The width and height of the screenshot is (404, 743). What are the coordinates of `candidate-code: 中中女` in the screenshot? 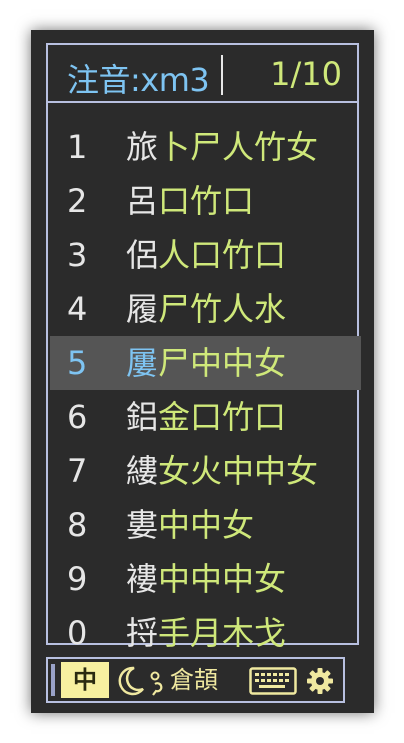 It's located at (206, 525).